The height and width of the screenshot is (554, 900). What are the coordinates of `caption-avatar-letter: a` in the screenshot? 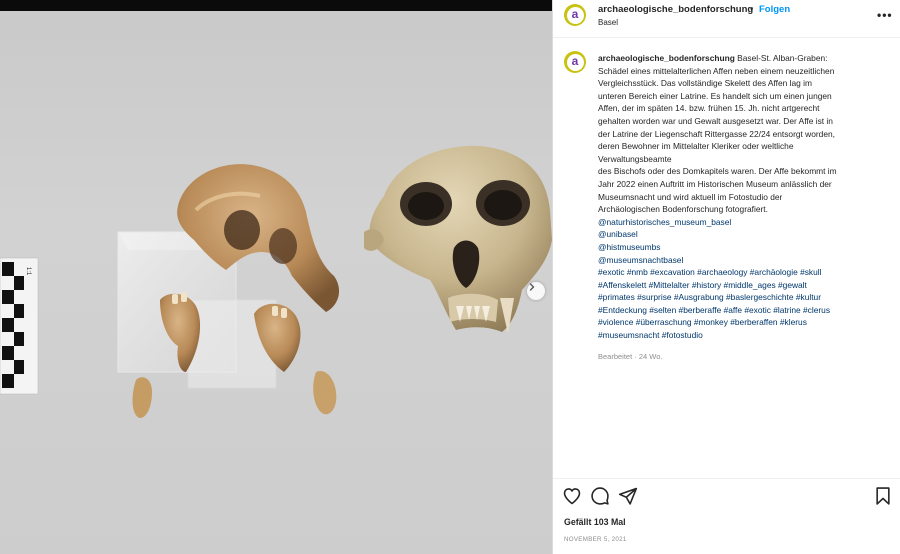 It's located at (575, 62).